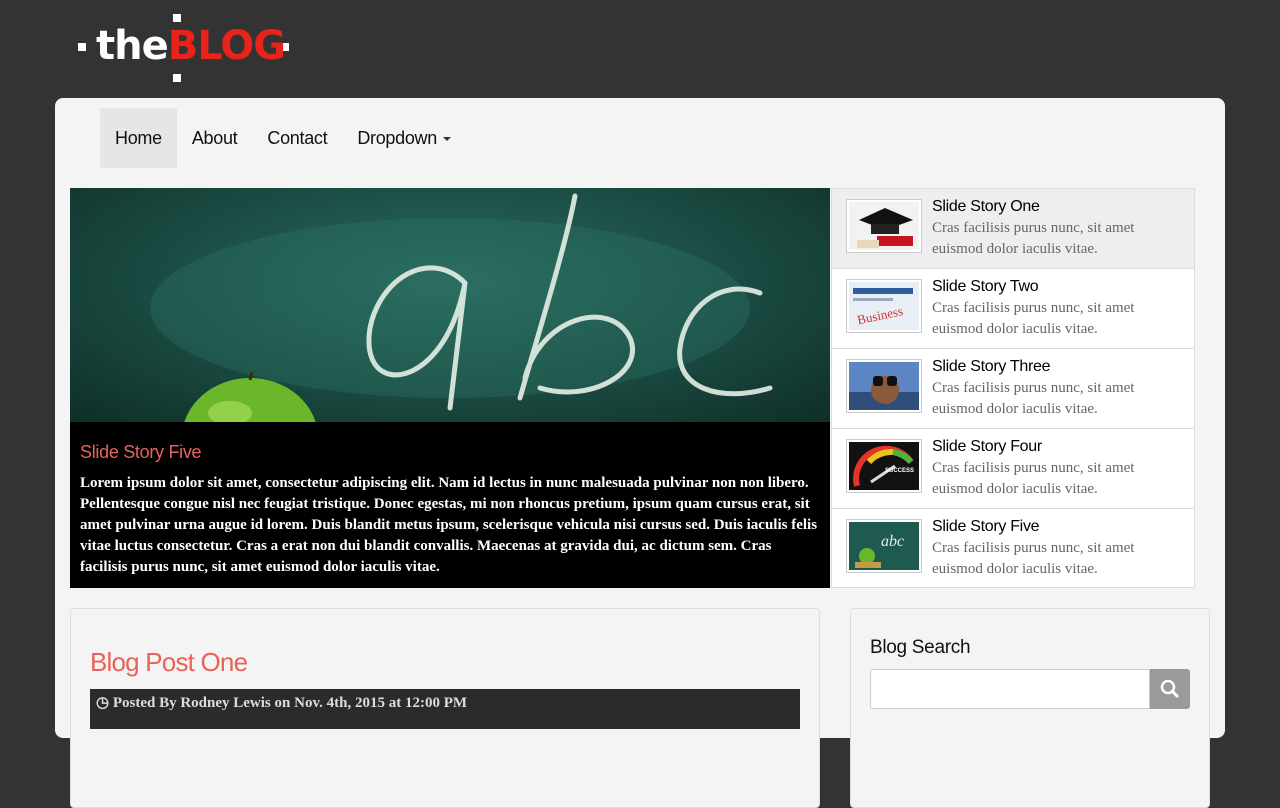 Image resolution: width=1280 pixels, height=808 pixels. I want to click on success-gauge-icon: SUCCESS, so click(884, 466).